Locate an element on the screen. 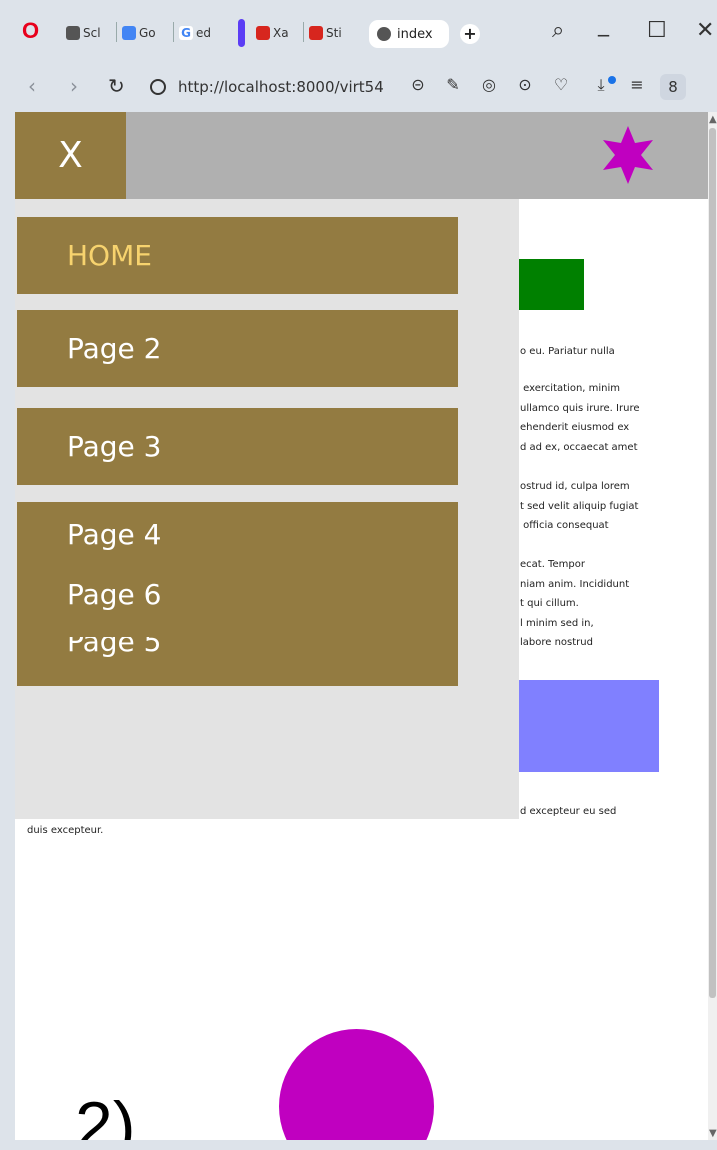 The height and width of the screenshot is (1150, 717). paragraph-5-line2: duis excepteur. is located at coordinates (65, 830).